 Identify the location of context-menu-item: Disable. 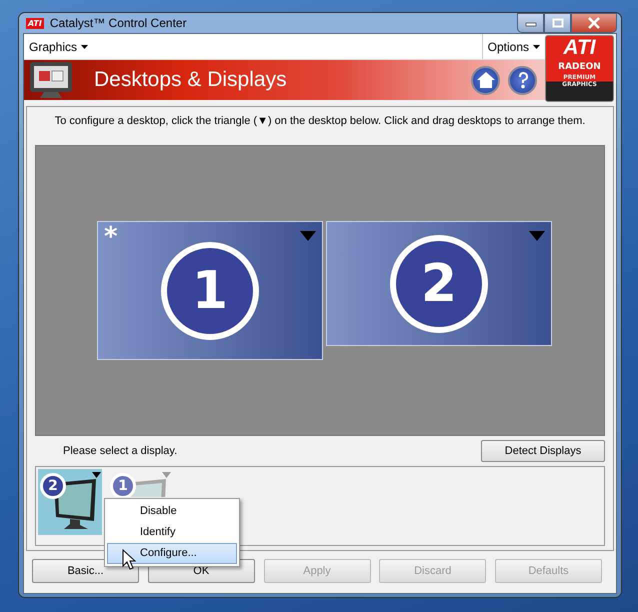
(172, 511).